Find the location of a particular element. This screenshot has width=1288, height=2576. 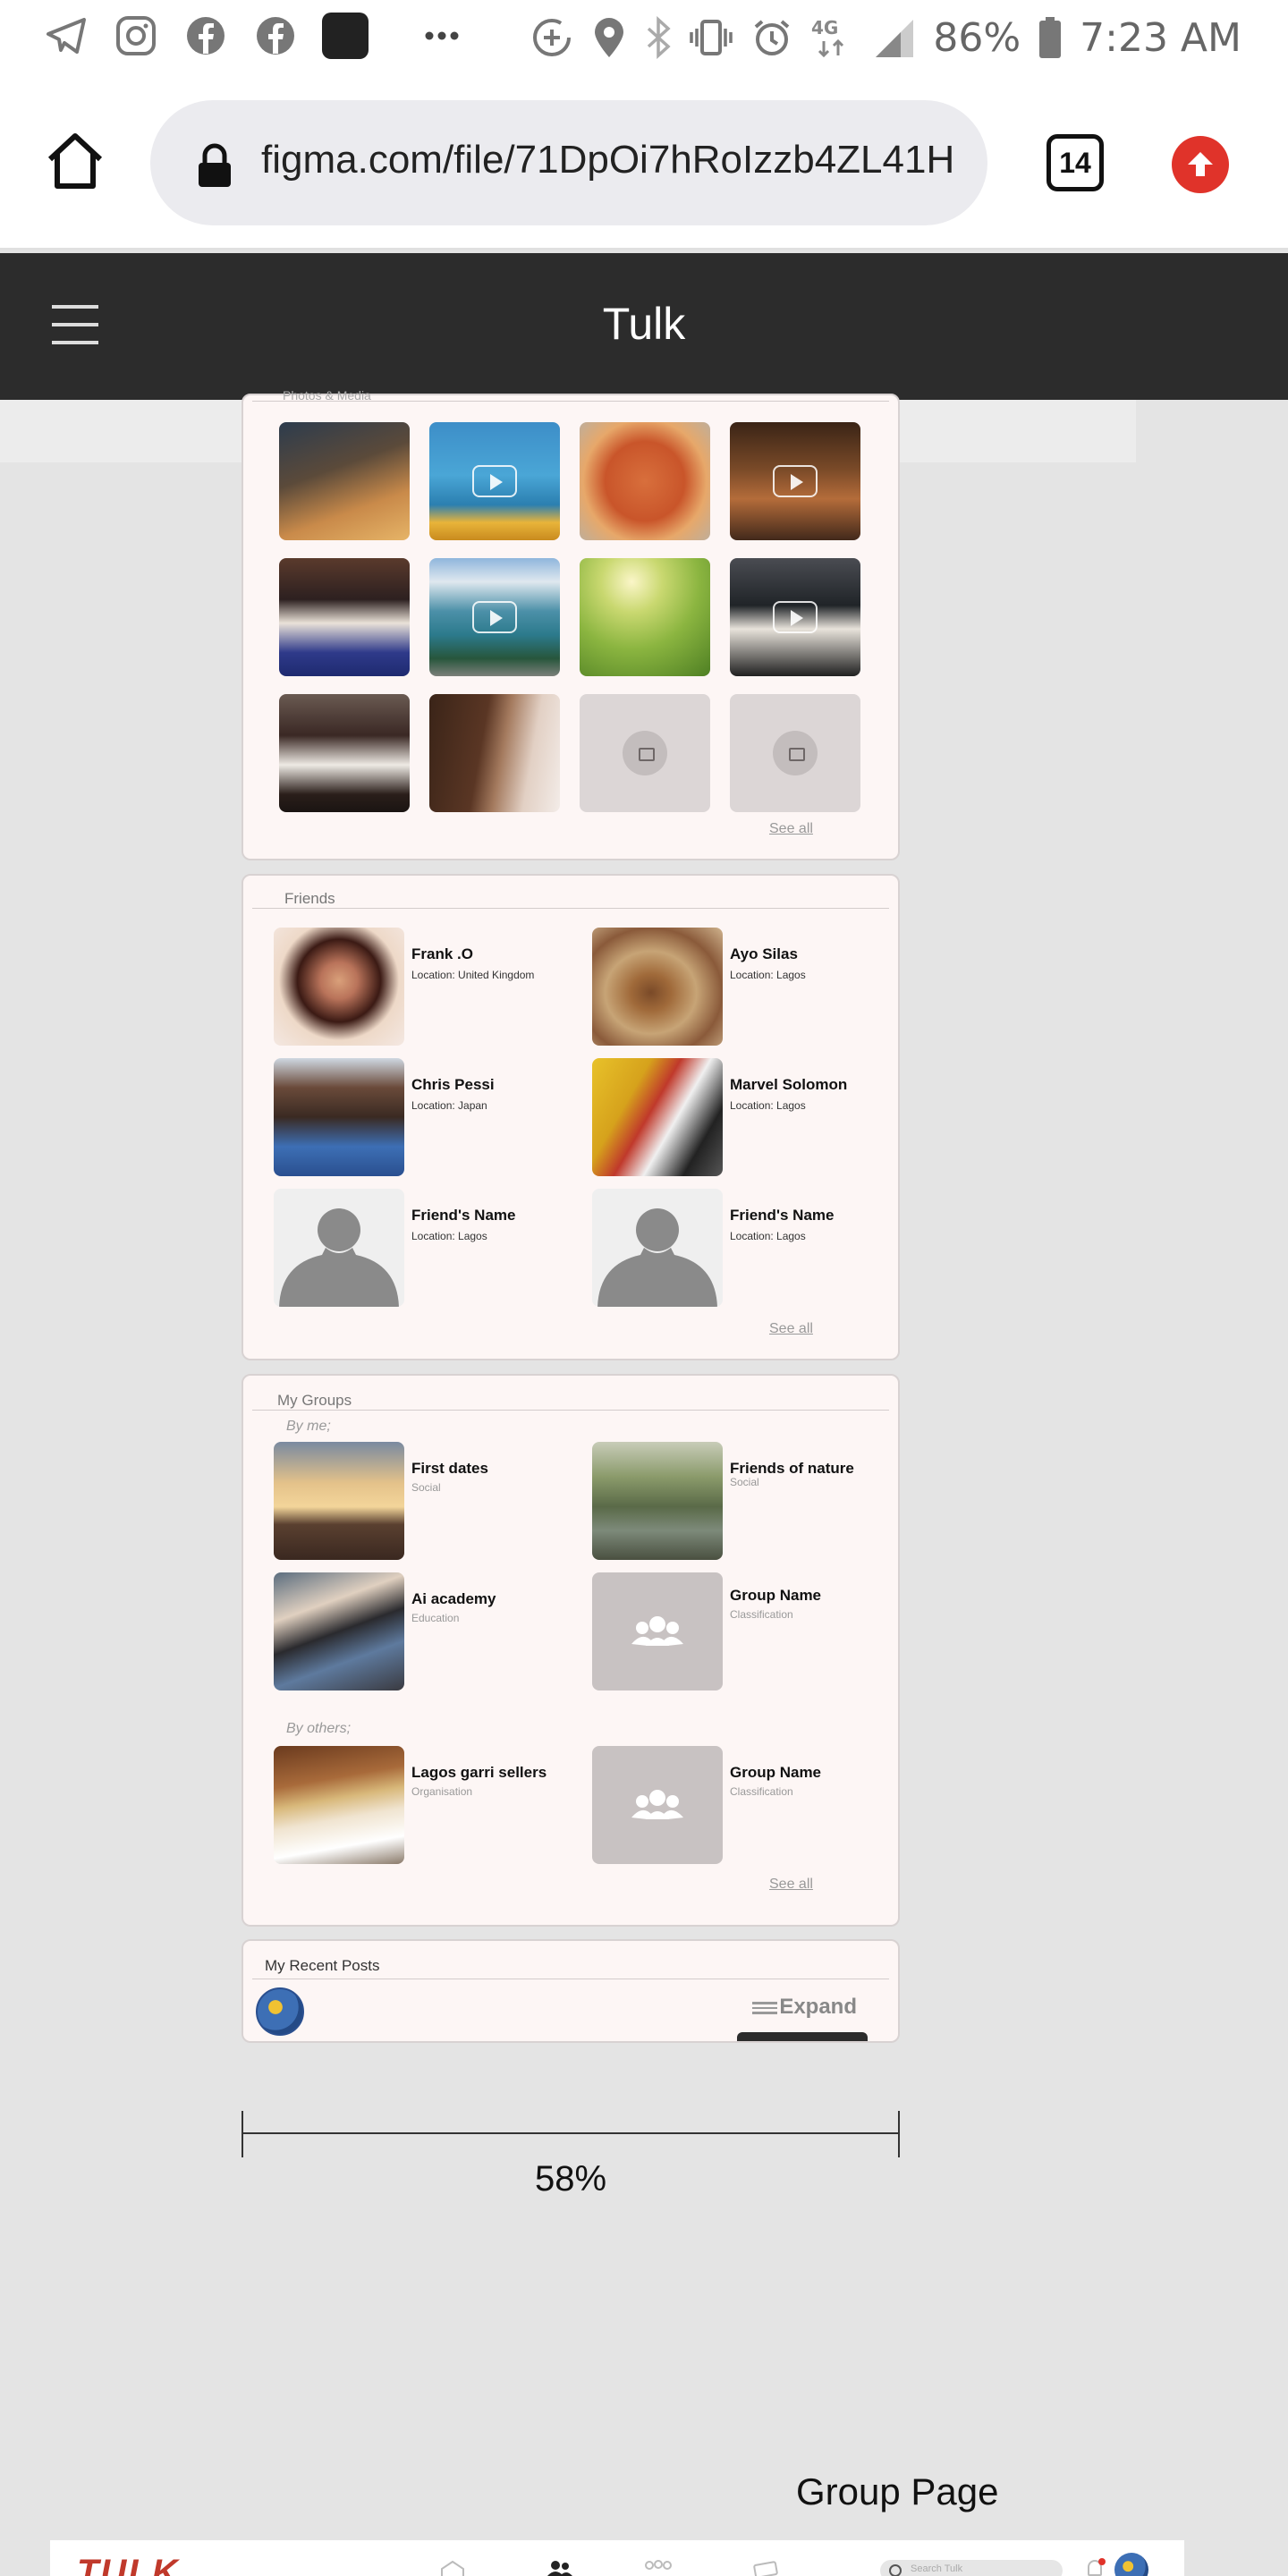

group-page-frame-preview: TULK Search Tulk is located at coordinates (617, 2558).